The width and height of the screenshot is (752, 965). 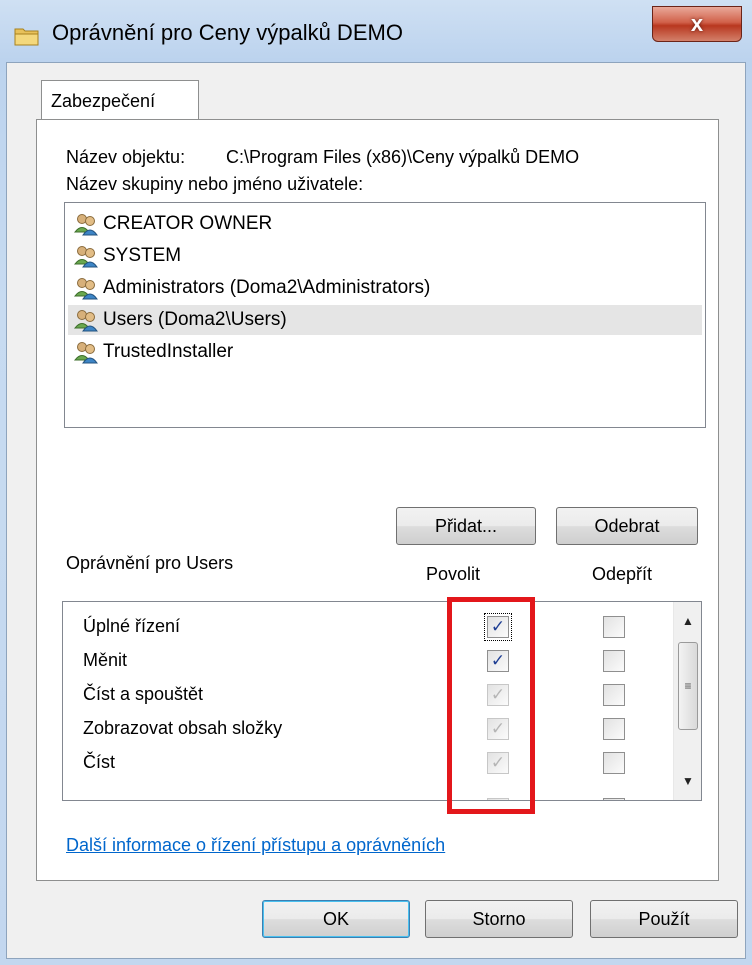 I want to click on principals-label: Název skupiny nebo jméno uživatele:, so click(x=215, y=184).